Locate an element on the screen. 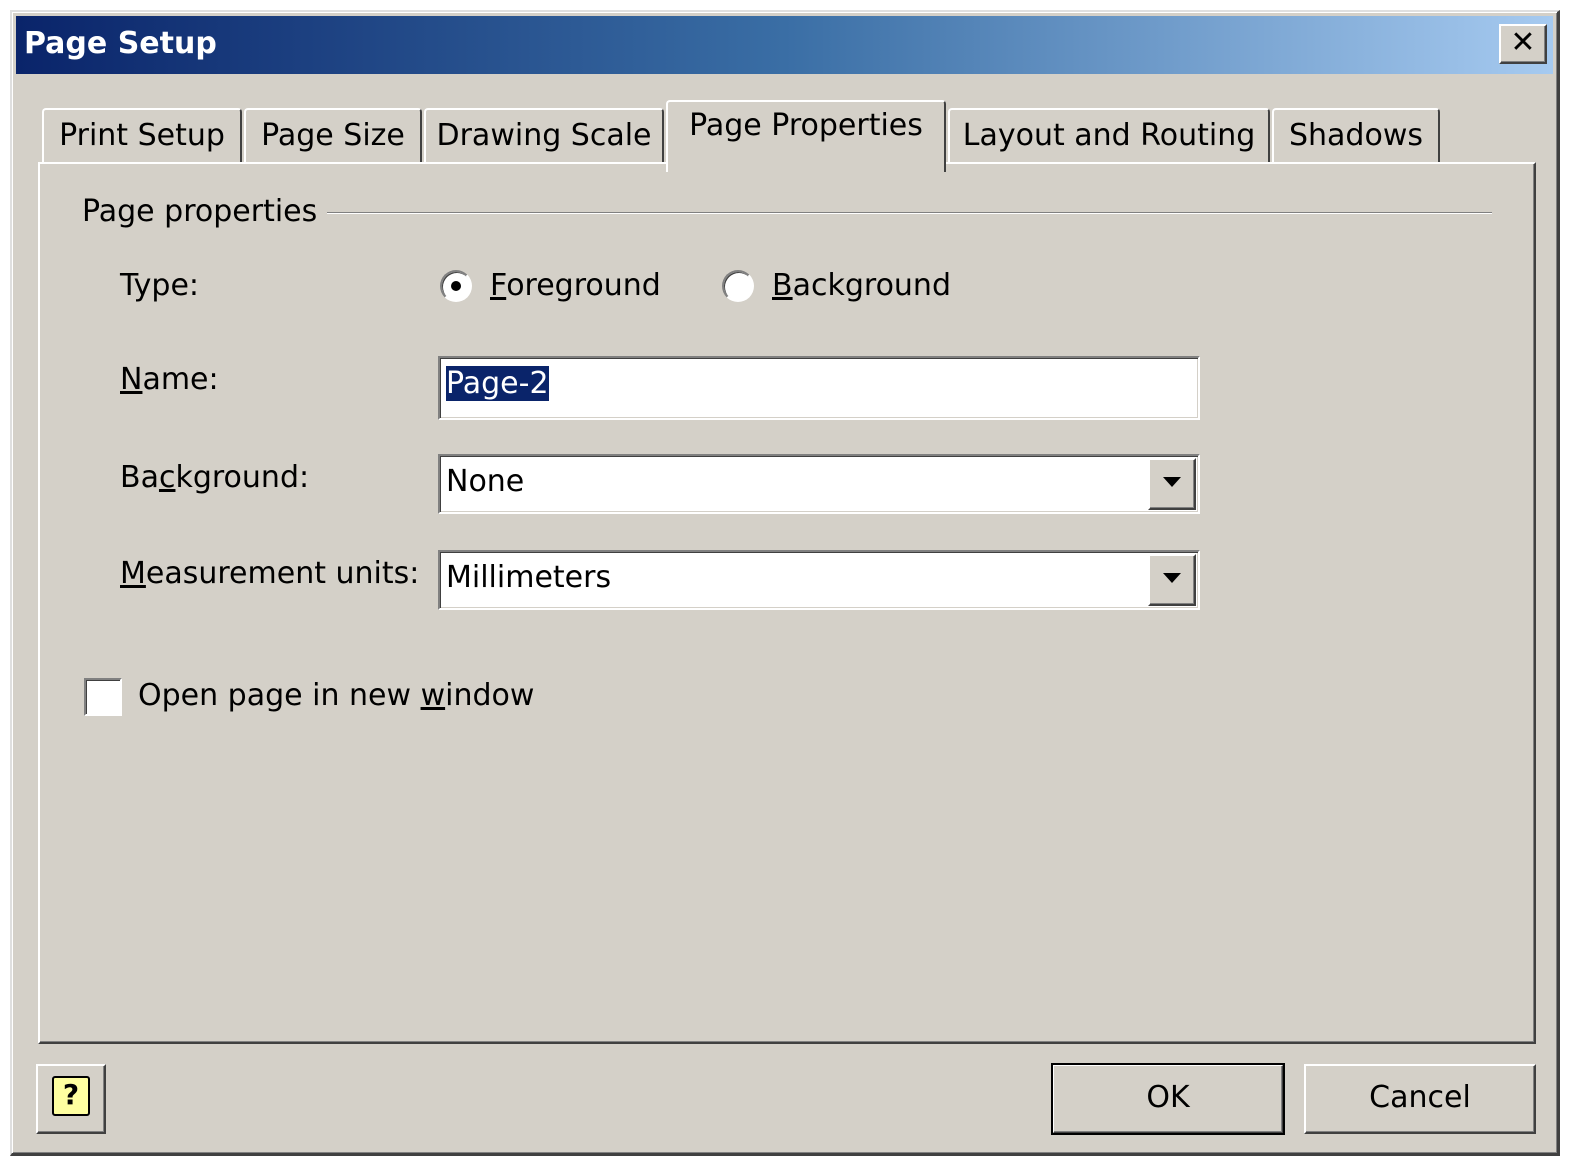 Image resolution: width=1569 pixels, height=1160 pixels. window-title: Page Setup is located at coordinates (120, 43).